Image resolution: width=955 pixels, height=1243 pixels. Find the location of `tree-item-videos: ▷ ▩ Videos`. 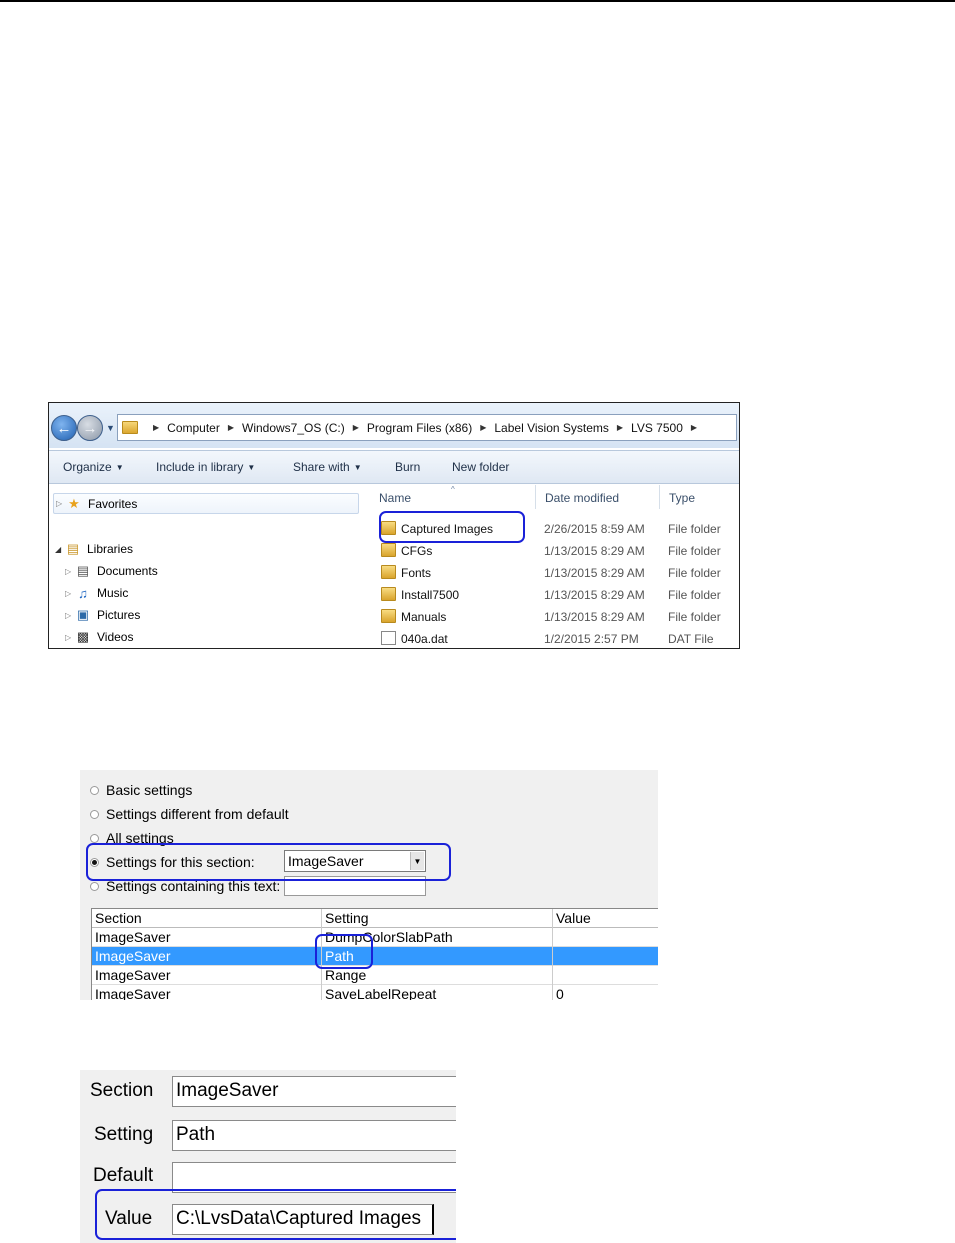

tree-item-videos: ▷ ▩ Videos is located at coordinates (99, 637).